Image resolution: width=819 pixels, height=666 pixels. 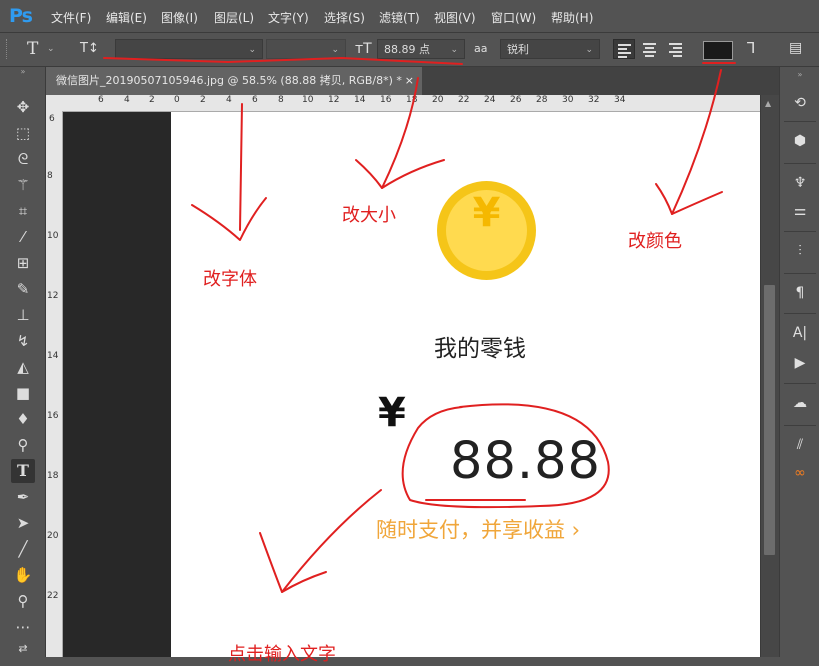 I want to click on menu-filter: 滤镜(T), so click(x=399, y=17).